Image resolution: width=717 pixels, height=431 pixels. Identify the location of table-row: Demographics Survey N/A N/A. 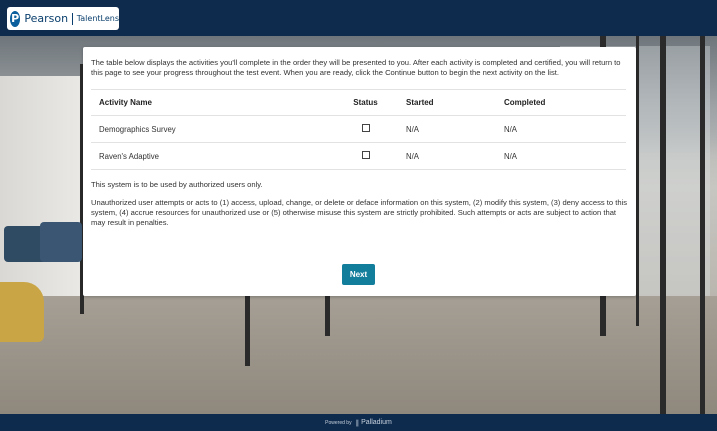
(358, 129).